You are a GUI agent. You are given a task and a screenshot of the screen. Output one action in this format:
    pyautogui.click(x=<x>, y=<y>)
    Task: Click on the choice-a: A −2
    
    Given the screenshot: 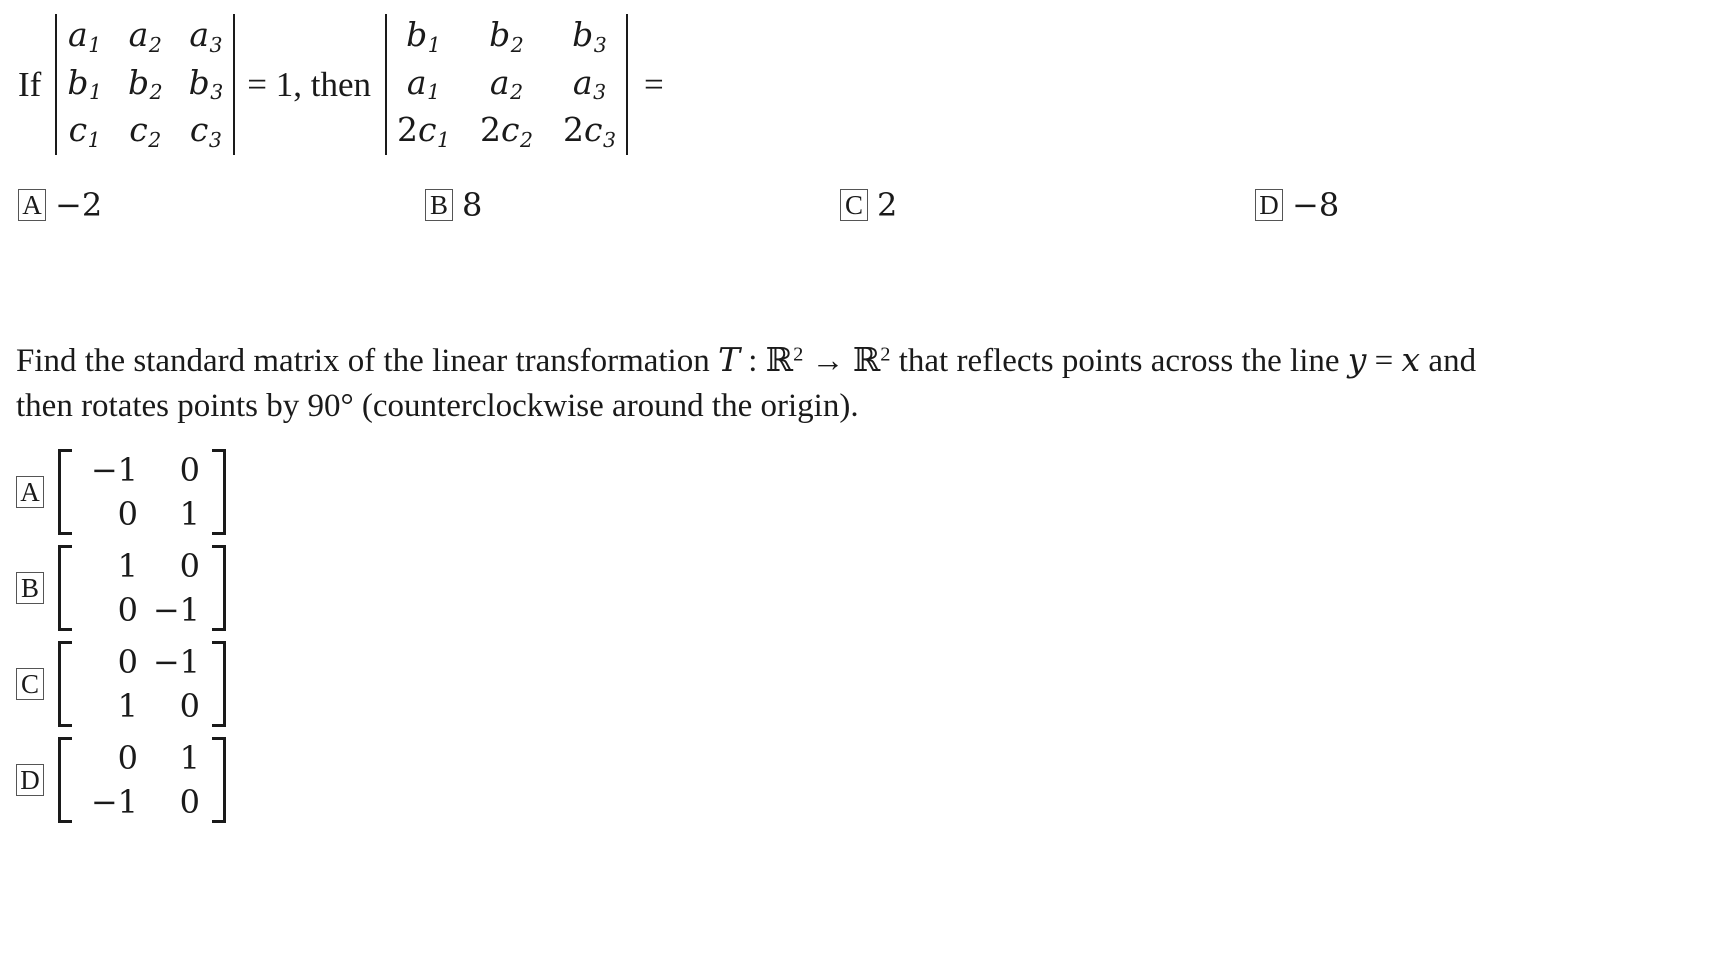 What is the action you would take?
    pyautogui.click(x=60, y=205)
    